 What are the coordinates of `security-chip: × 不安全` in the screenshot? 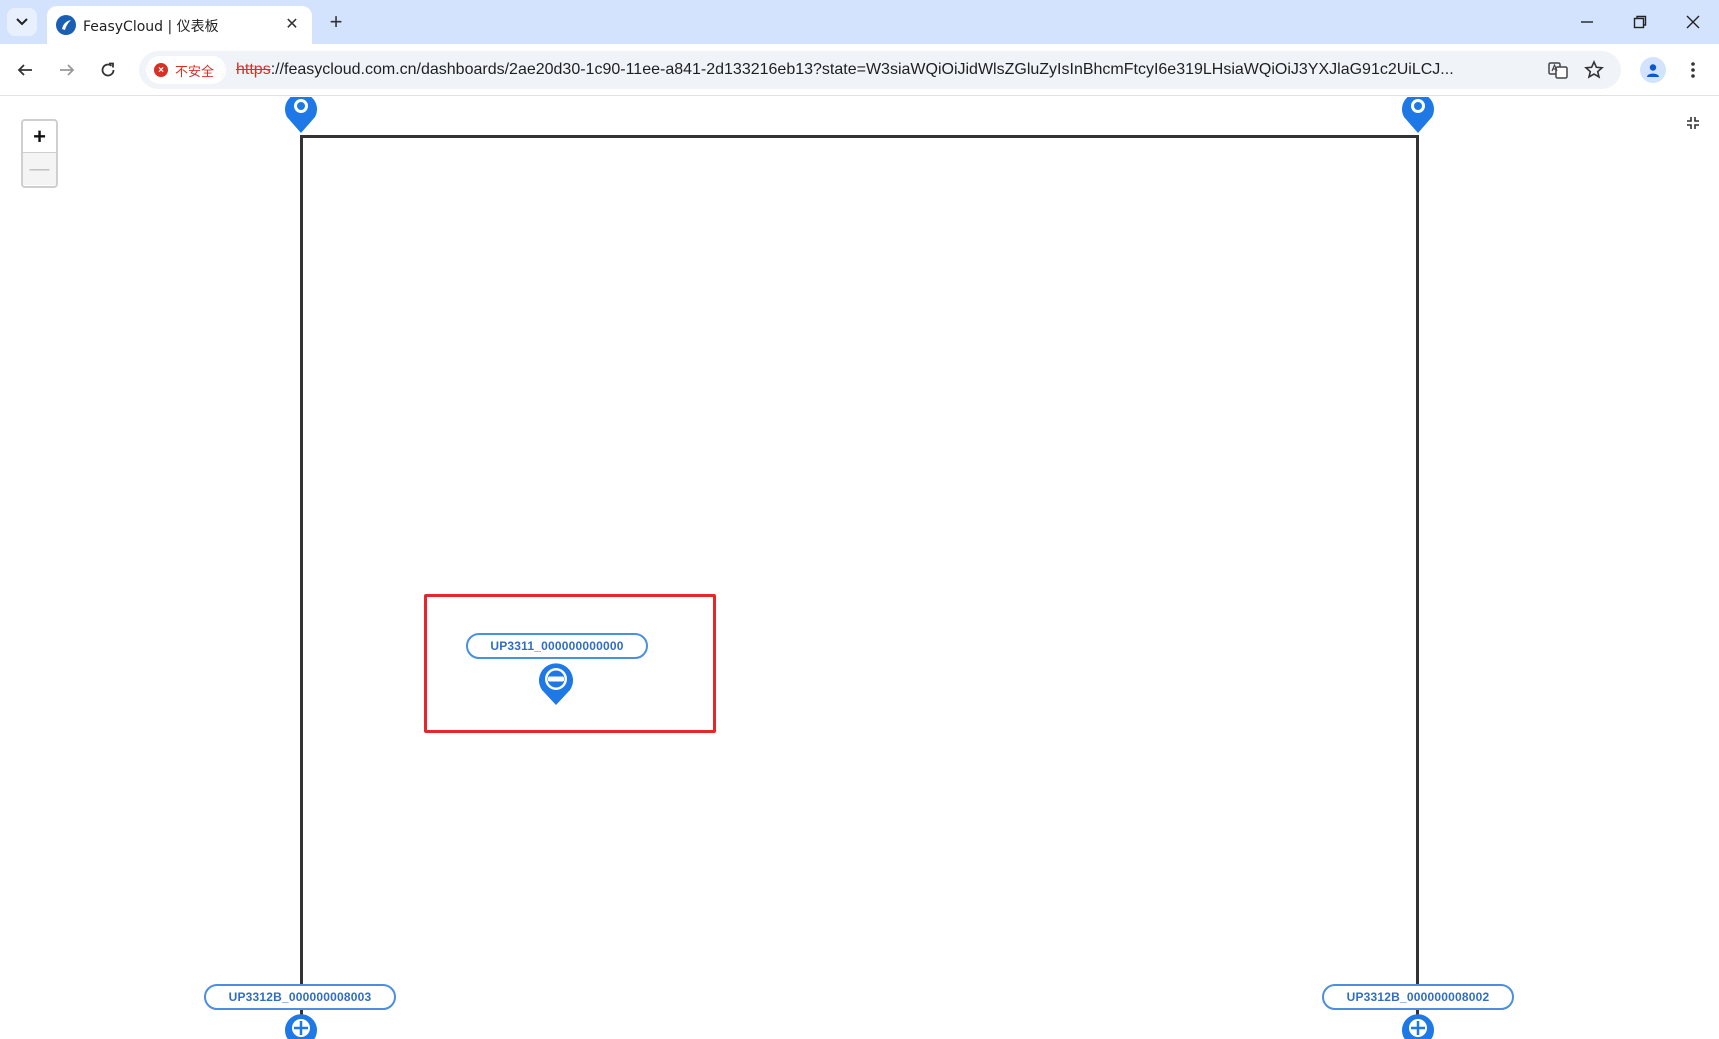 It's located at (186, 70).